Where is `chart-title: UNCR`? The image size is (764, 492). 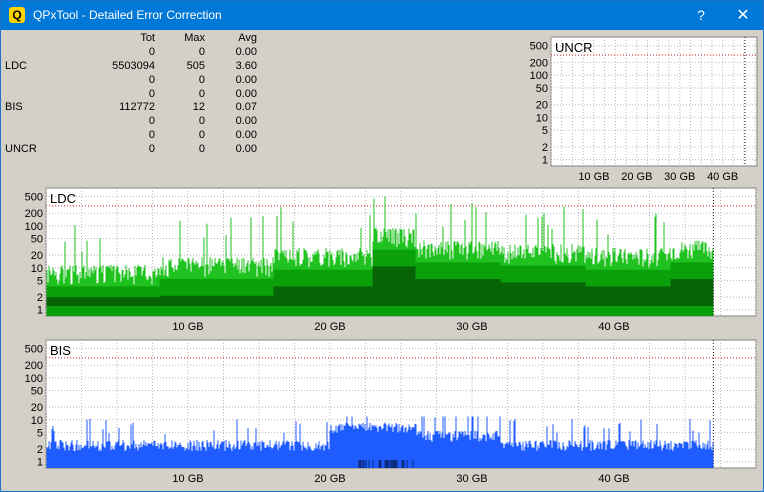
chart-title: UNCR is located at coordinates (574, 47).